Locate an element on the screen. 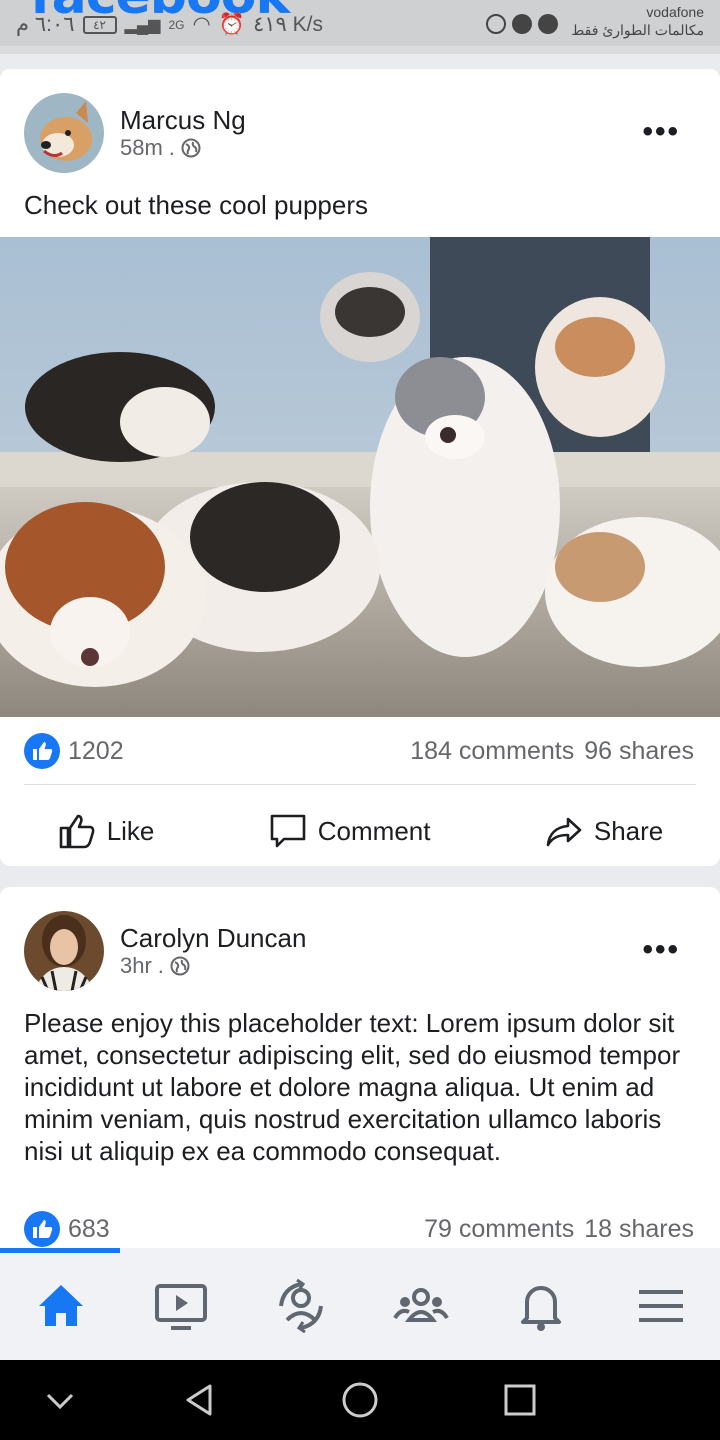 The image size is (720, 1440). like-button: Like is located at coordinates (106, 831).